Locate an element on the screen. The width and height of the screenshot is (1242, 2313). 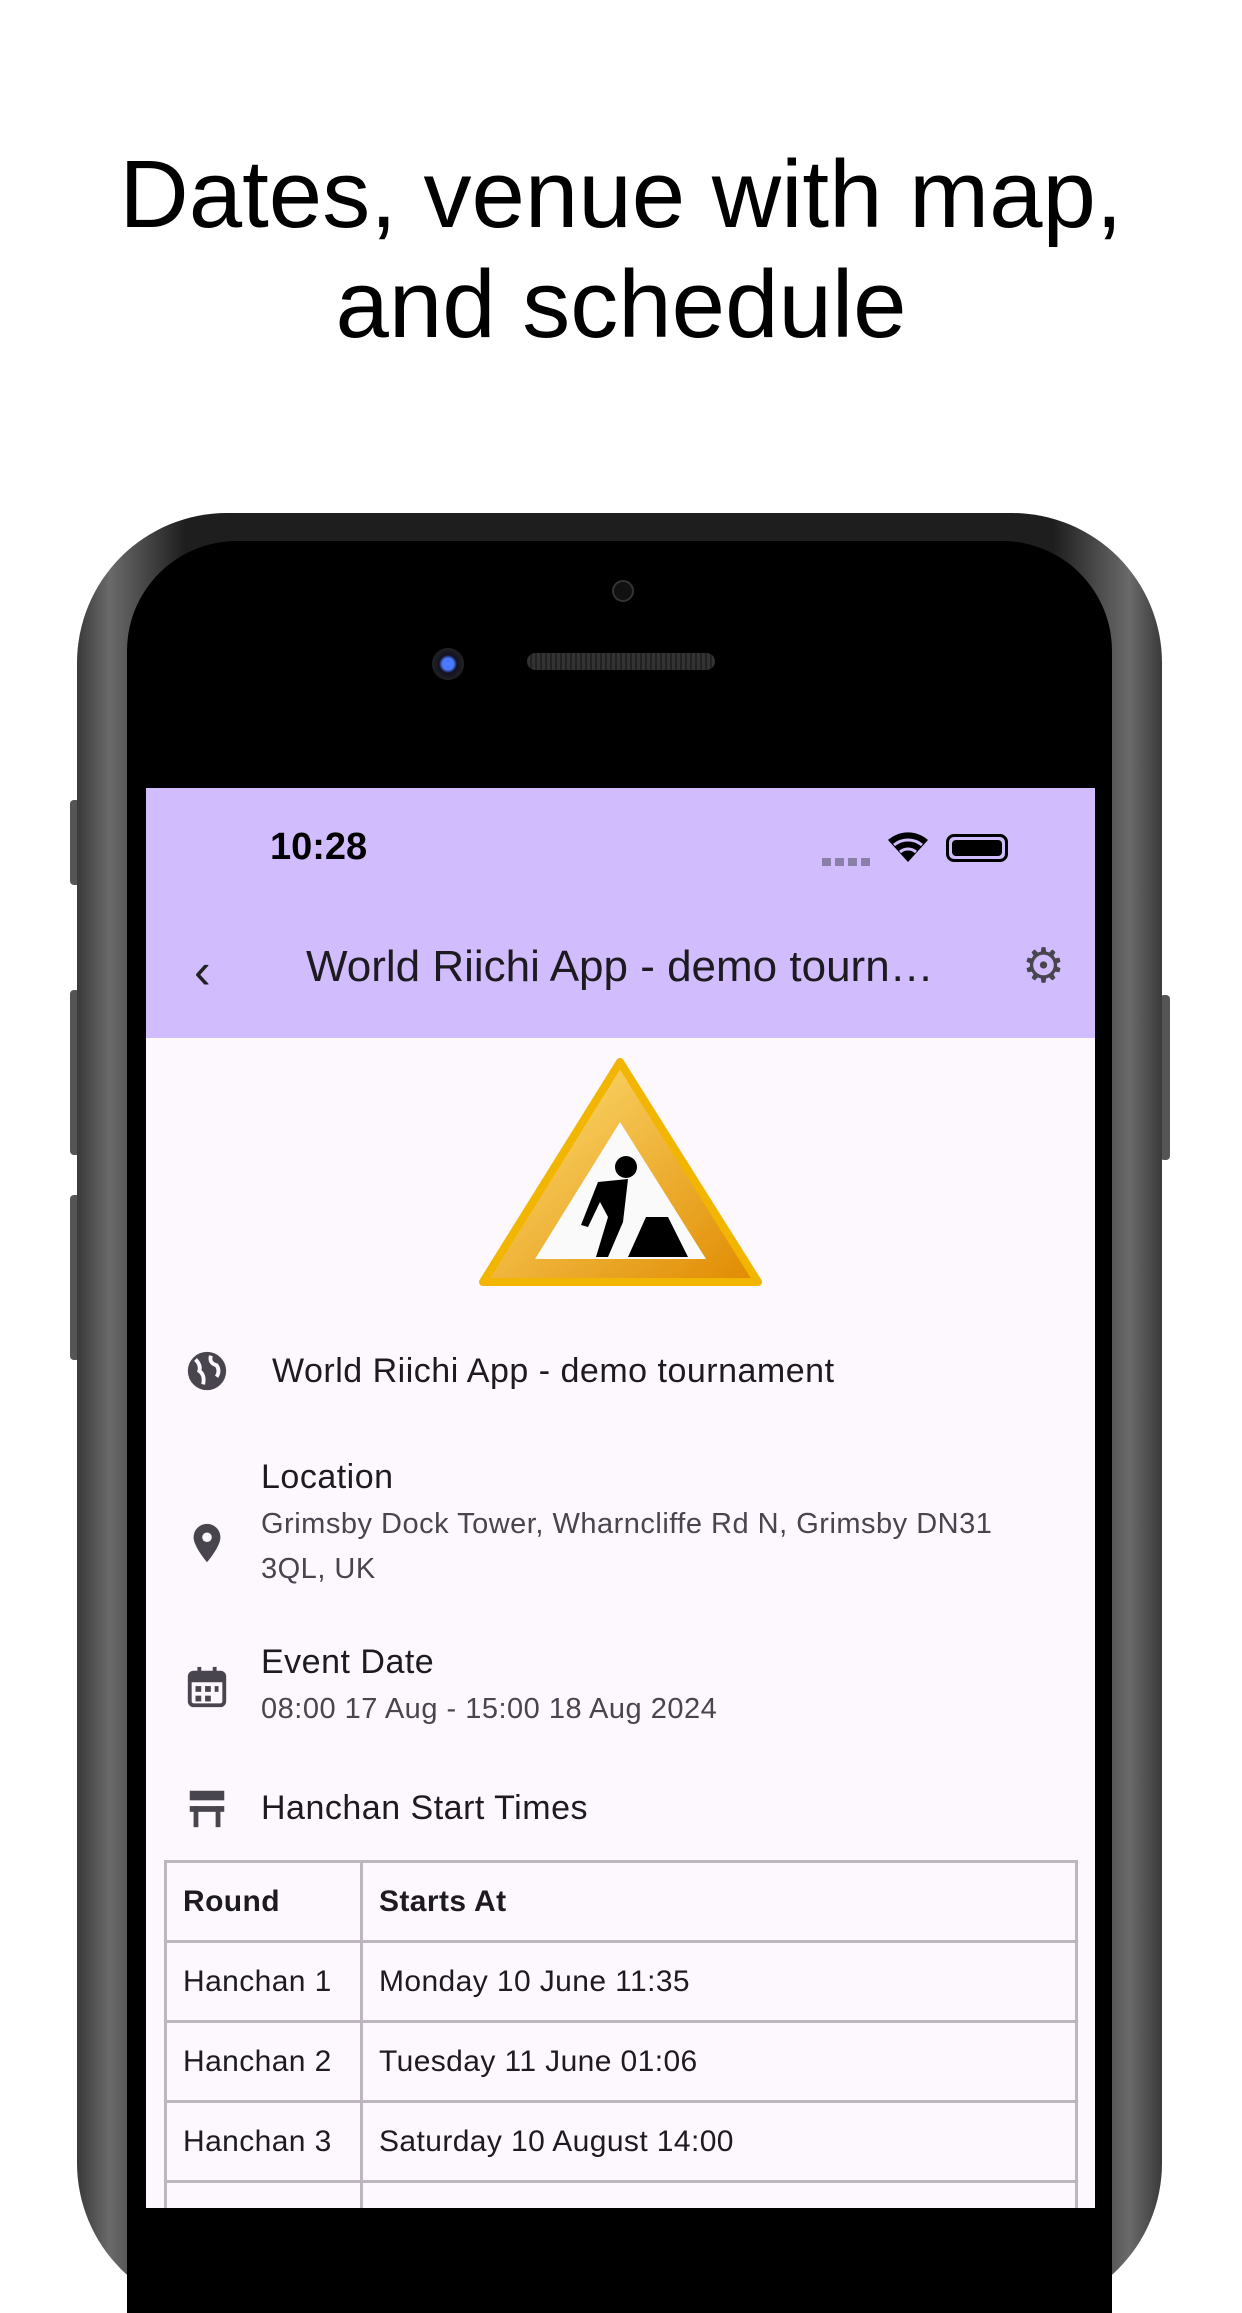
table-chair-icon is located at coordinates (207, 1809).